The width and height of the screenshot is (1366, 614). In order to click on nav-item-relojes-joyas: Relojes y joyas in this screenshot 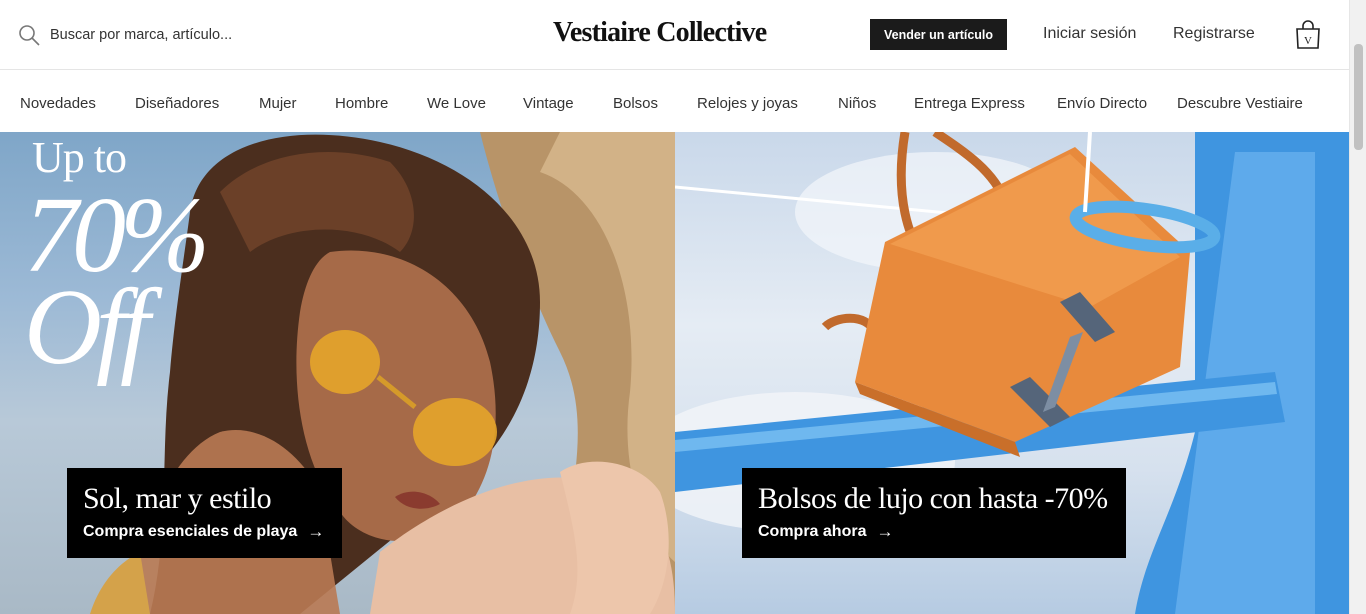, I will do `click(747, 103)`.